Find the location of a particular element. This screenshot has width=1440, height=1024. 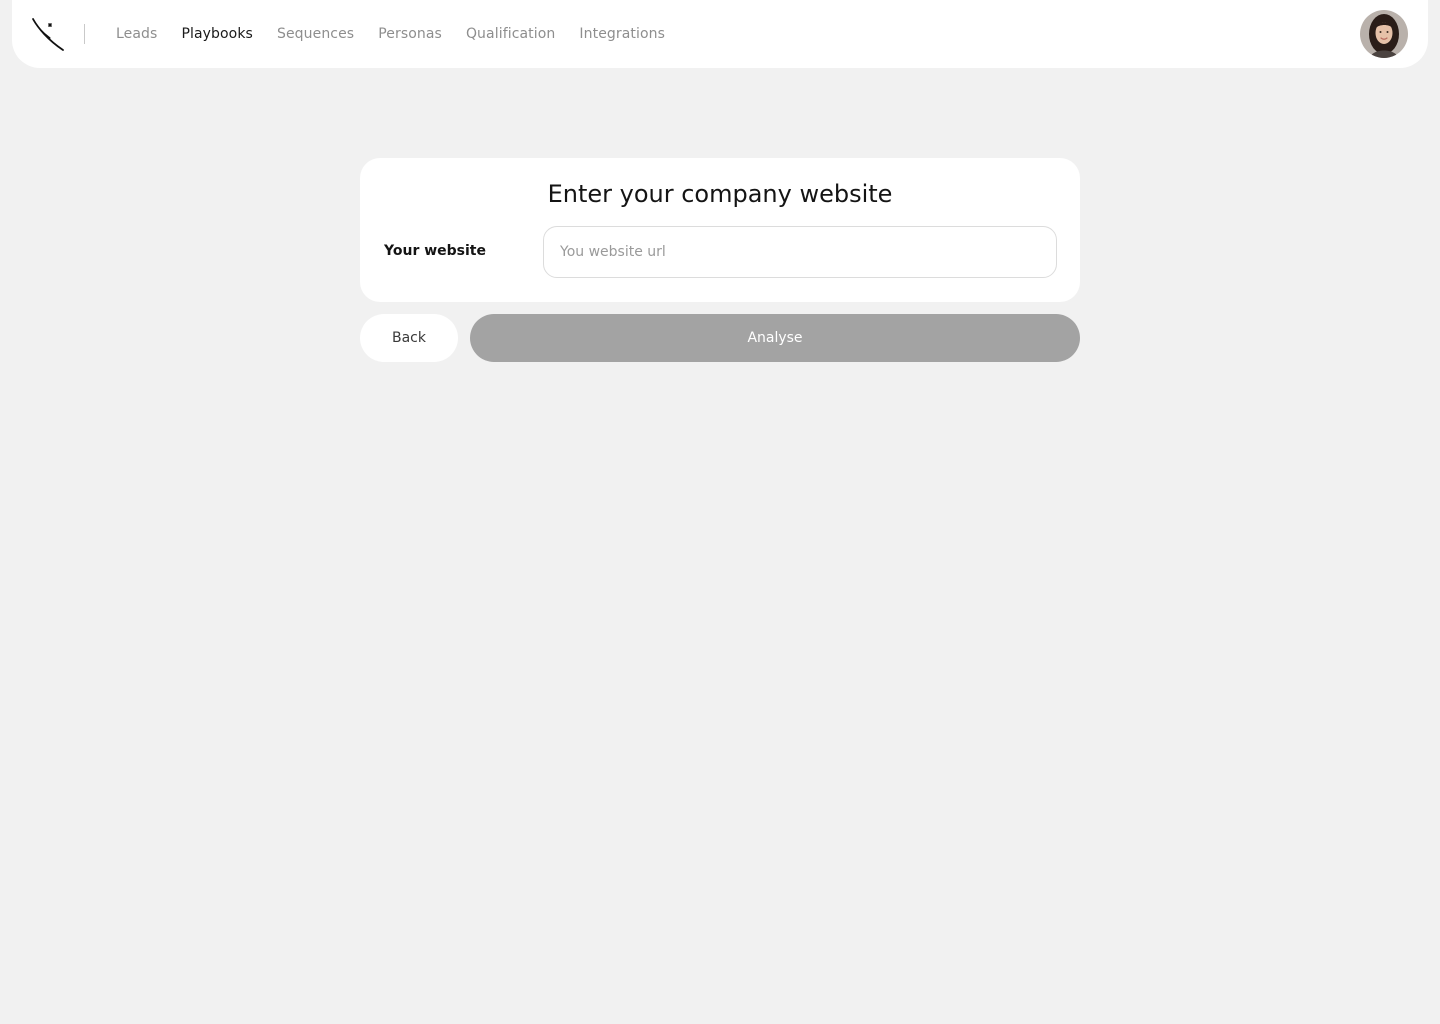

nav-item-sequences: Sequences is located at coordinates (315, 34).